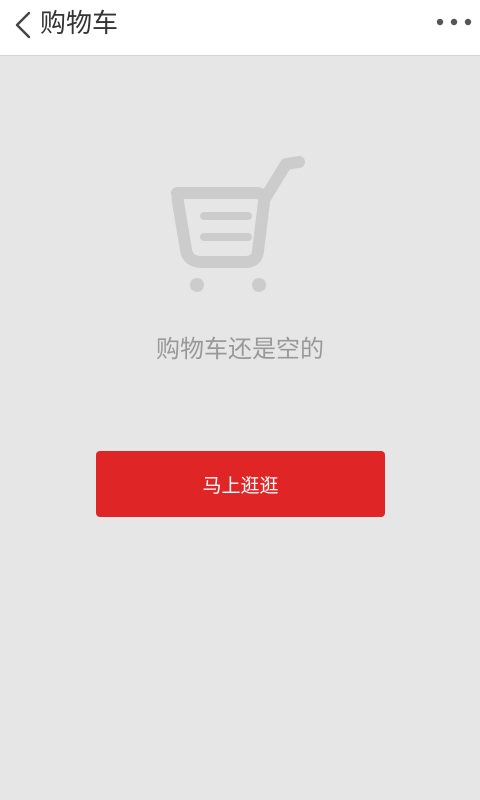  I want to click on page-title: 购物车, so click(79, 24).